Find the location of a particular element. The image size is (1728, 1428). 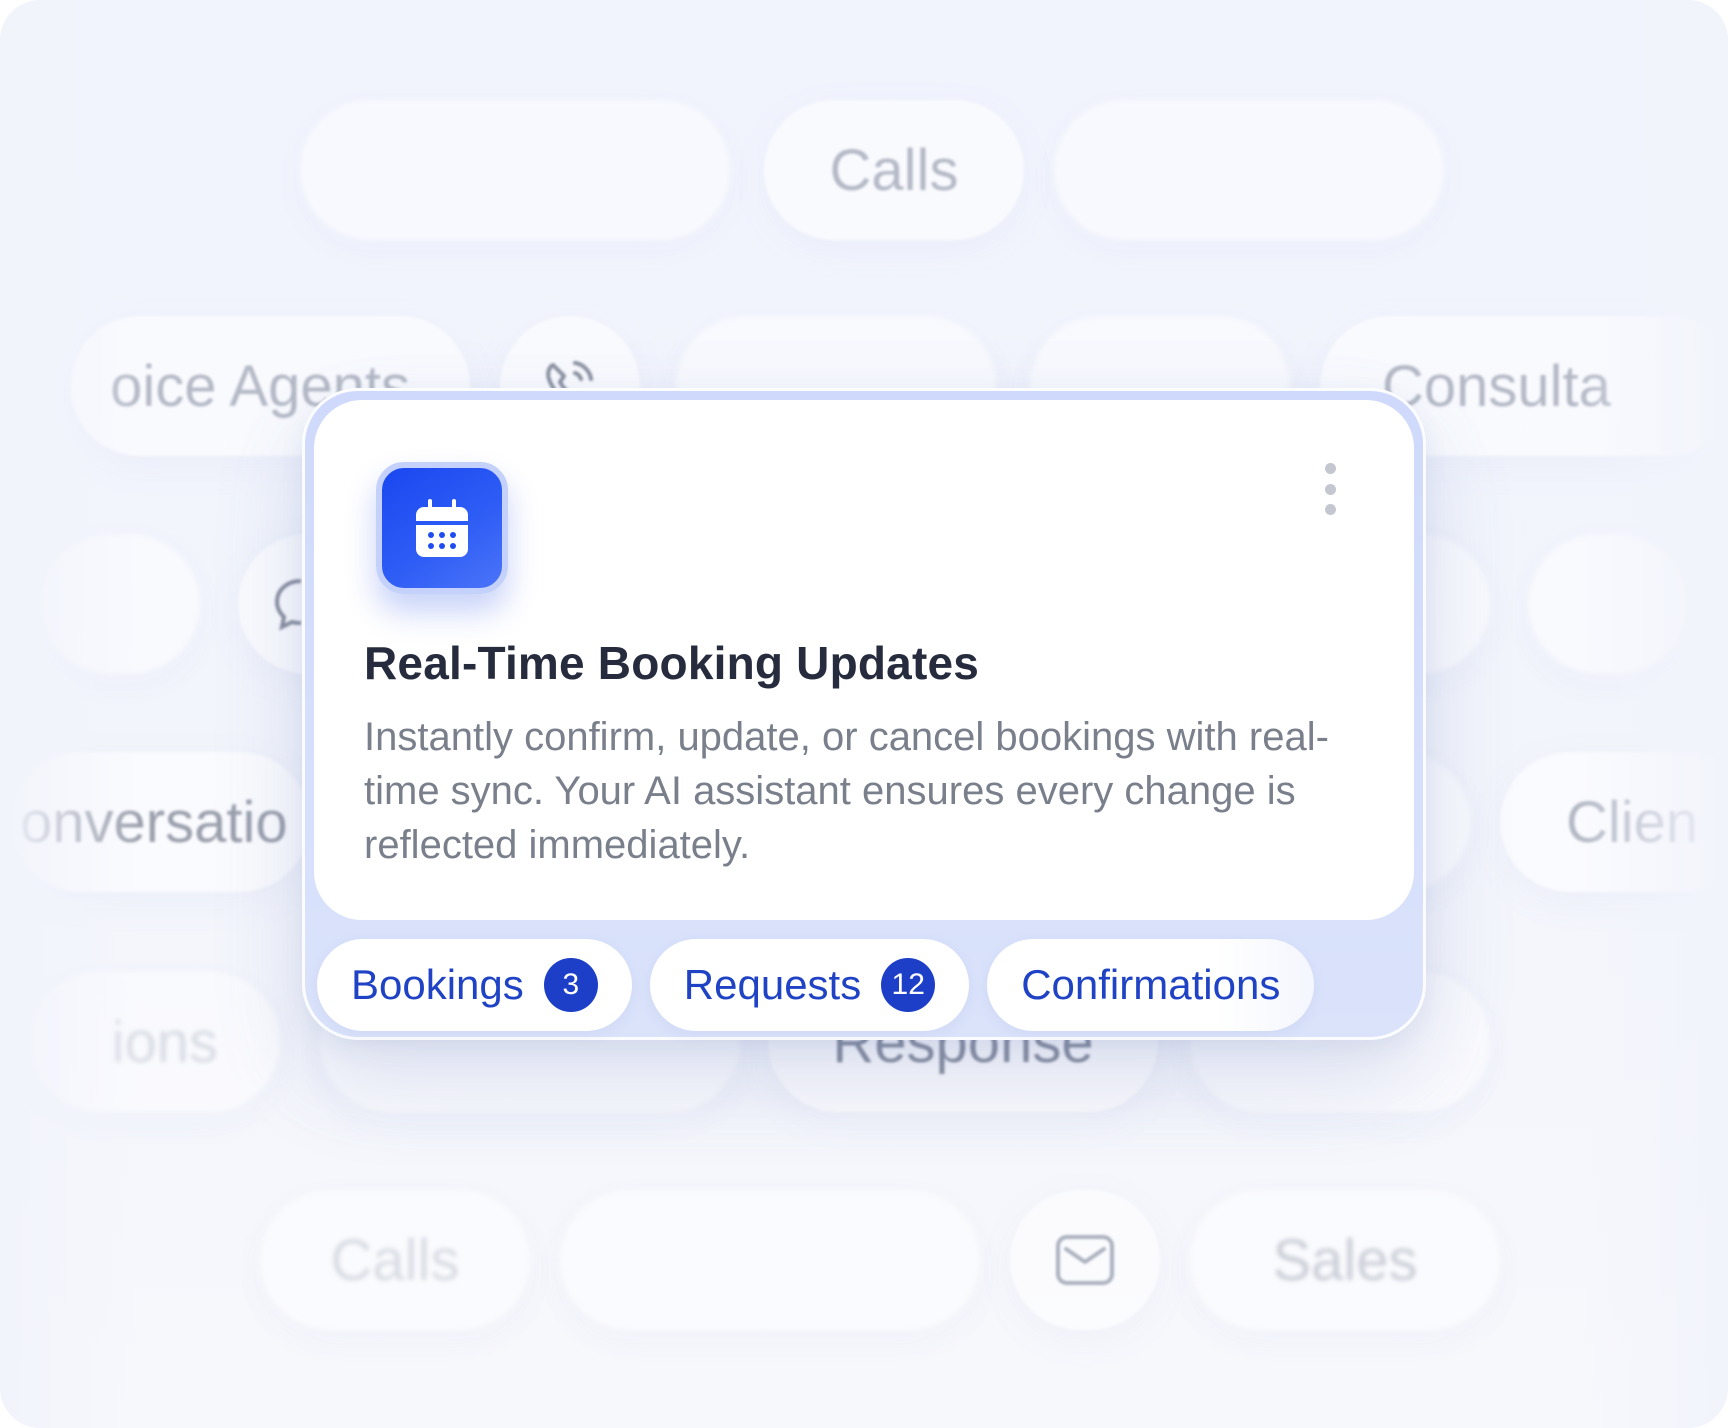

bg-chip-sales: Sales is located at coordinates (1345, 1260).